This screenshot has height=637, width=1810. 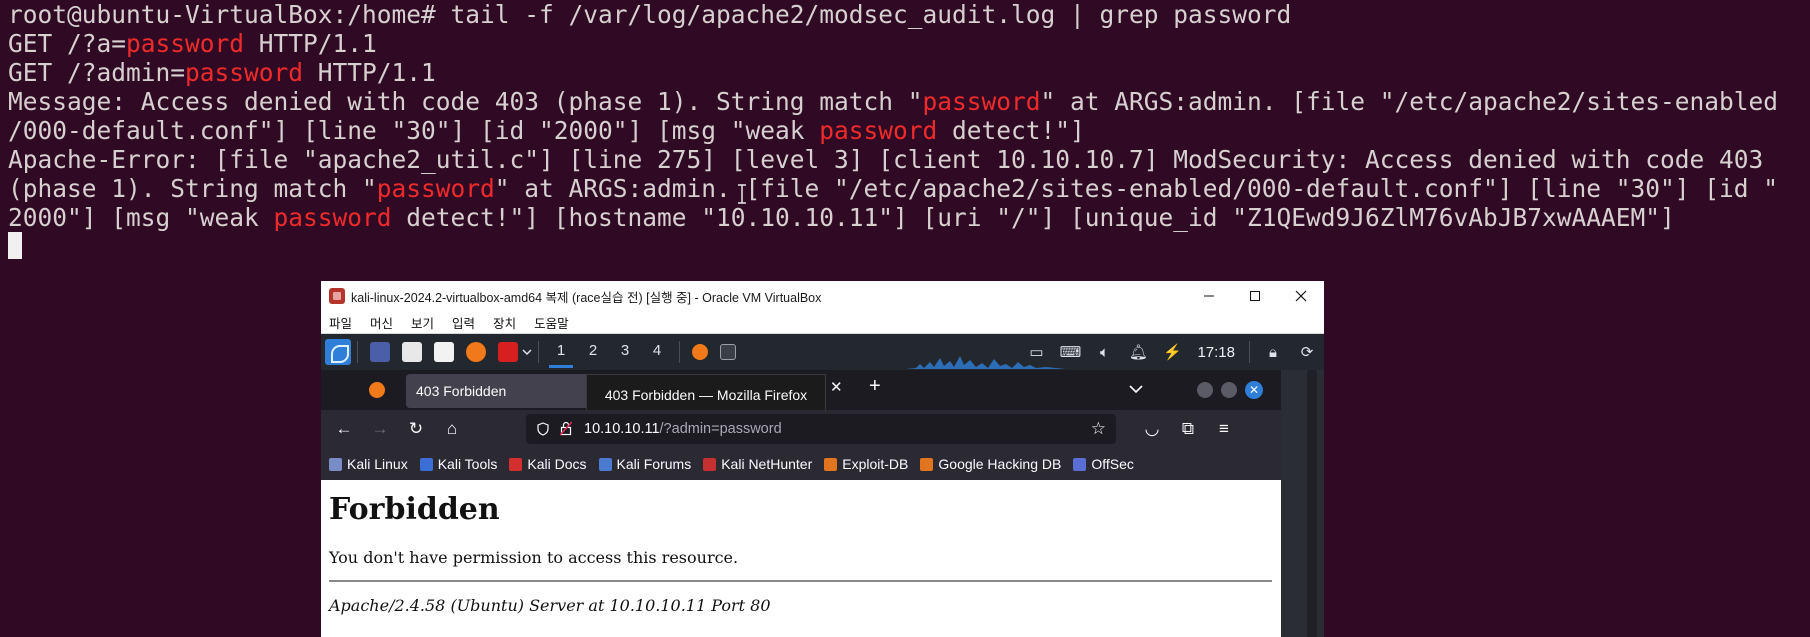 What do you see at coordinates (527, 352) in the screenshot?
I see `chevron-down-icon` at bounding box center [527, 352].